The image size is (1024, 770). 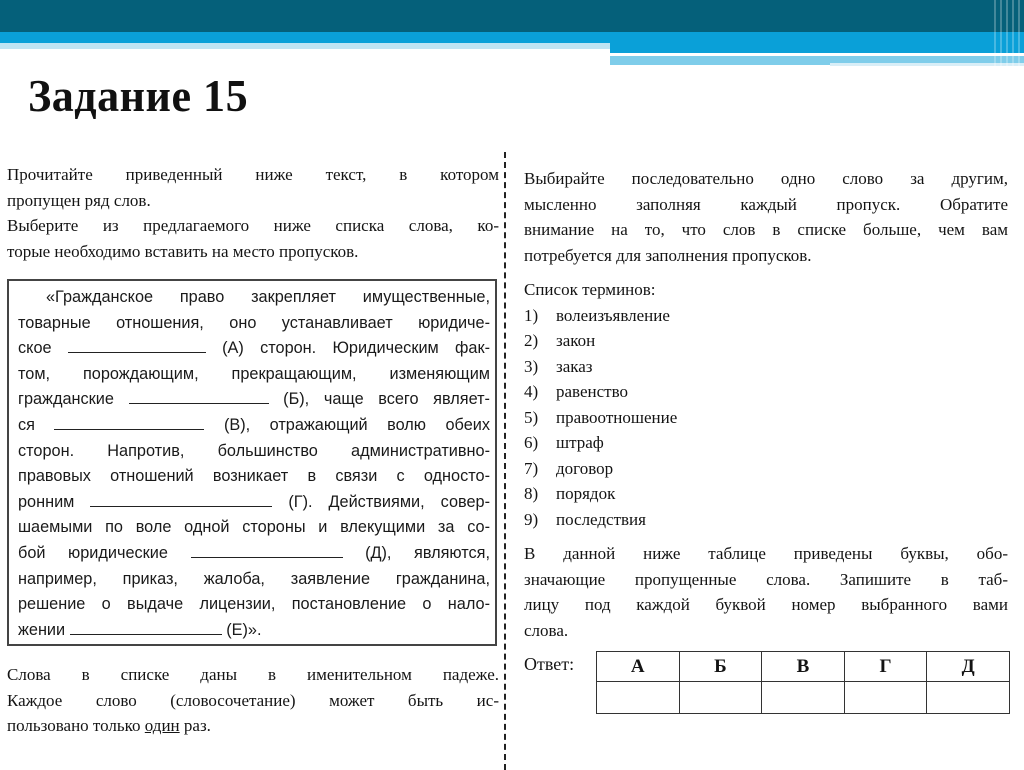 I want to click on passage-line: ся (В), отражающий волю обеих, so click(x=254, y=426).